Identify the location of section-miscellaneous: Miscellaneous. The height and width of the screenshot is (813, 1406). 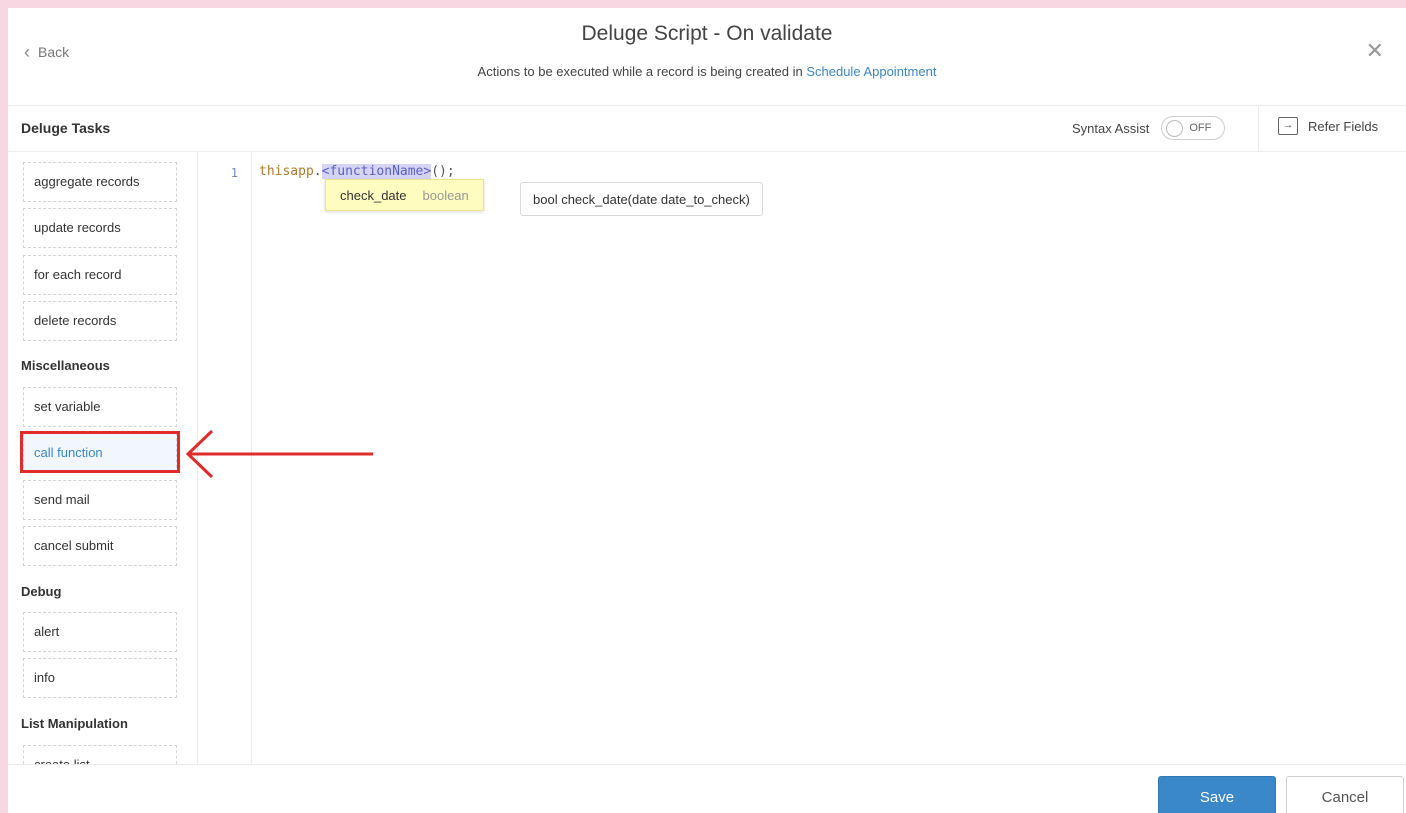
(65, 365).